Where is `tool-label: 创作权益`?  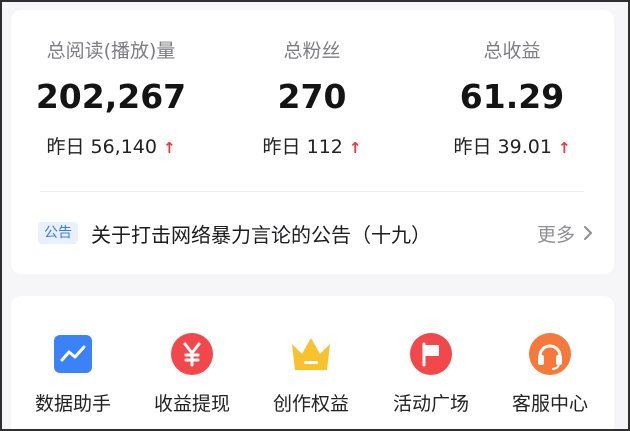
tool-label: 创作权益 is located at coordinates (310, 404).